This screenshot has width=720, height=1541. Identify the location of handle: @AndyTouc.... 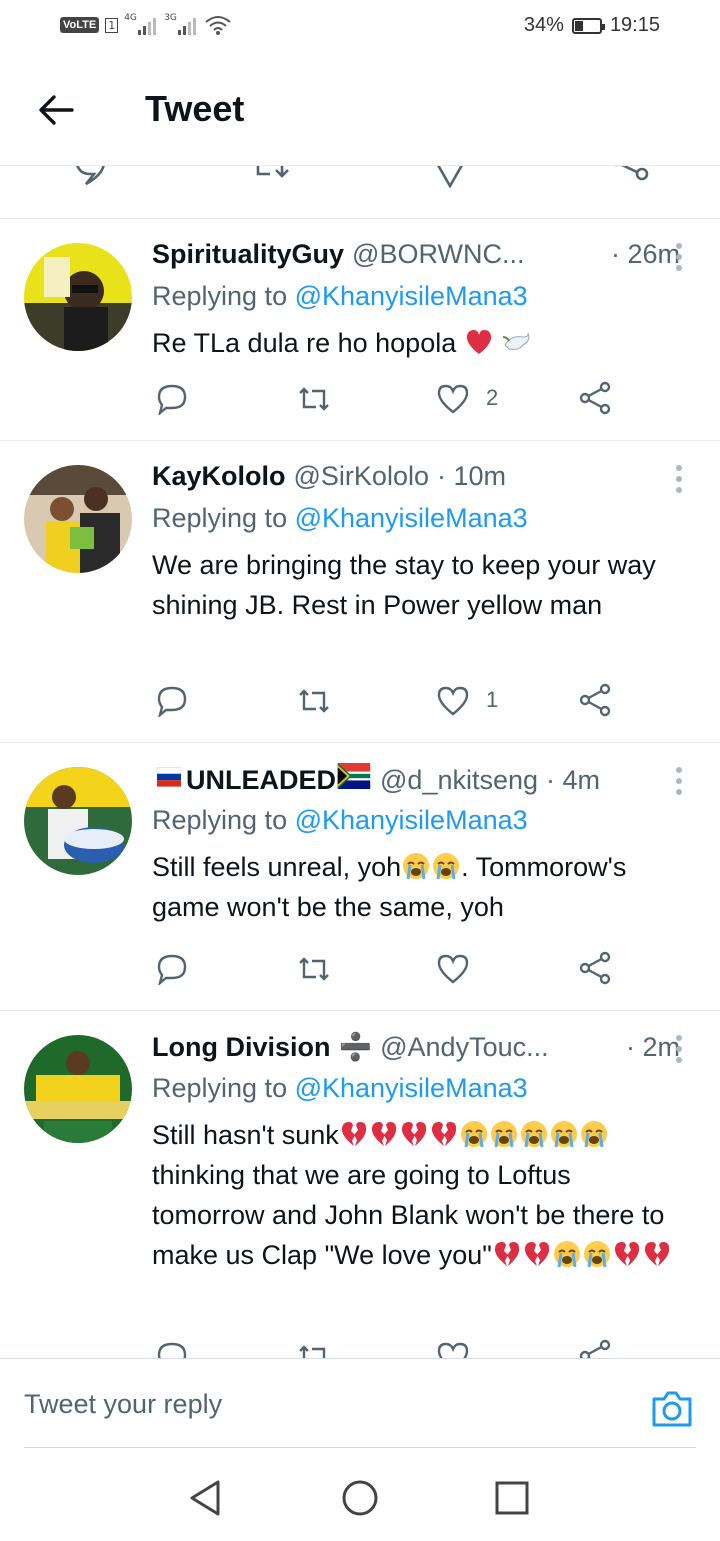
(464, 1047).